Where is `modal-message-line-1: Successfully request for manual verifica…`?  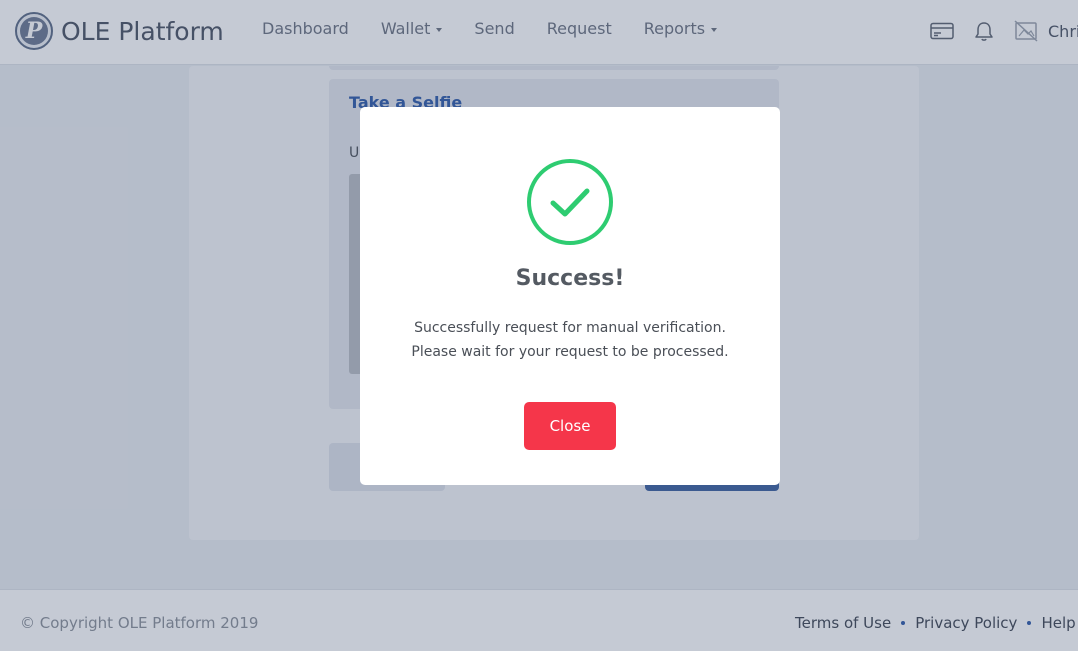 modal-message-line-1: Successfully request for manual verifica… is located at coordinates (570, 328).